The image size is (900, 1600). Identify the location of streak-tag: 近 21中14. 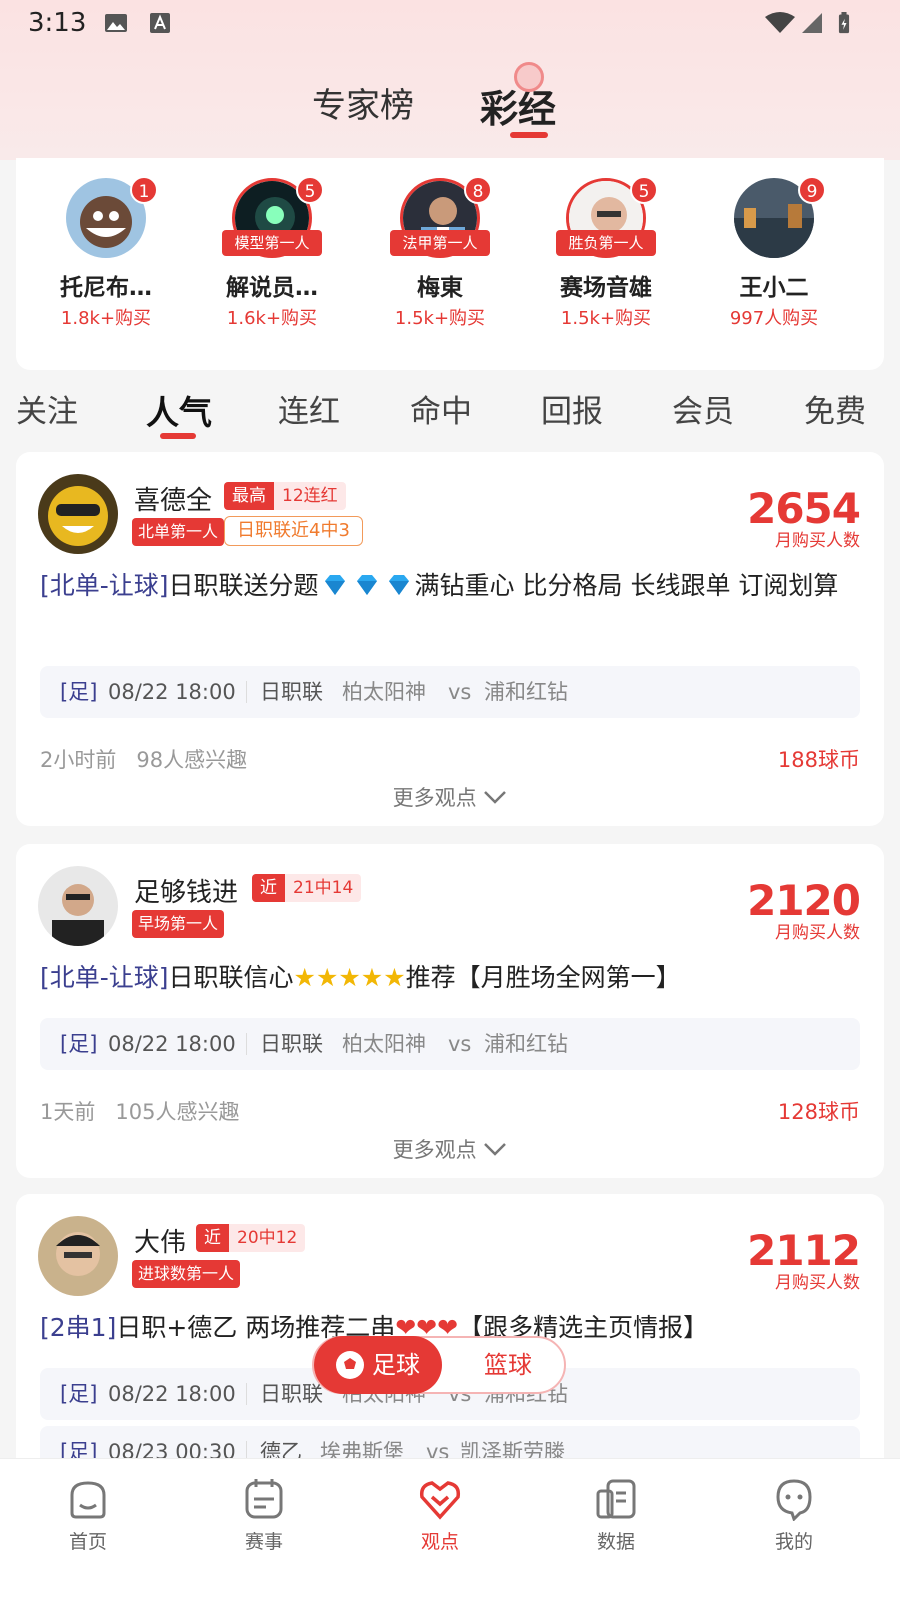
(307, 888).